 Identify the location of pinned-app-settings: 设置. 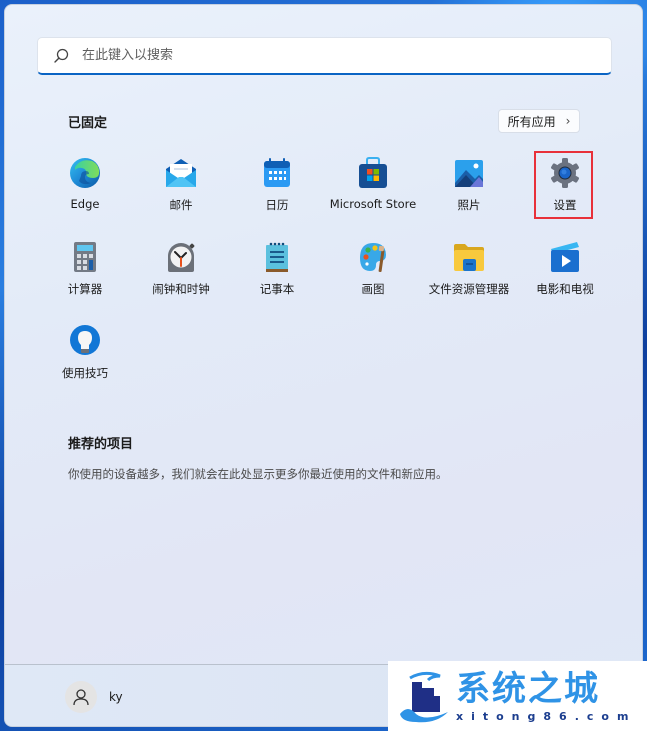
(565, 197).